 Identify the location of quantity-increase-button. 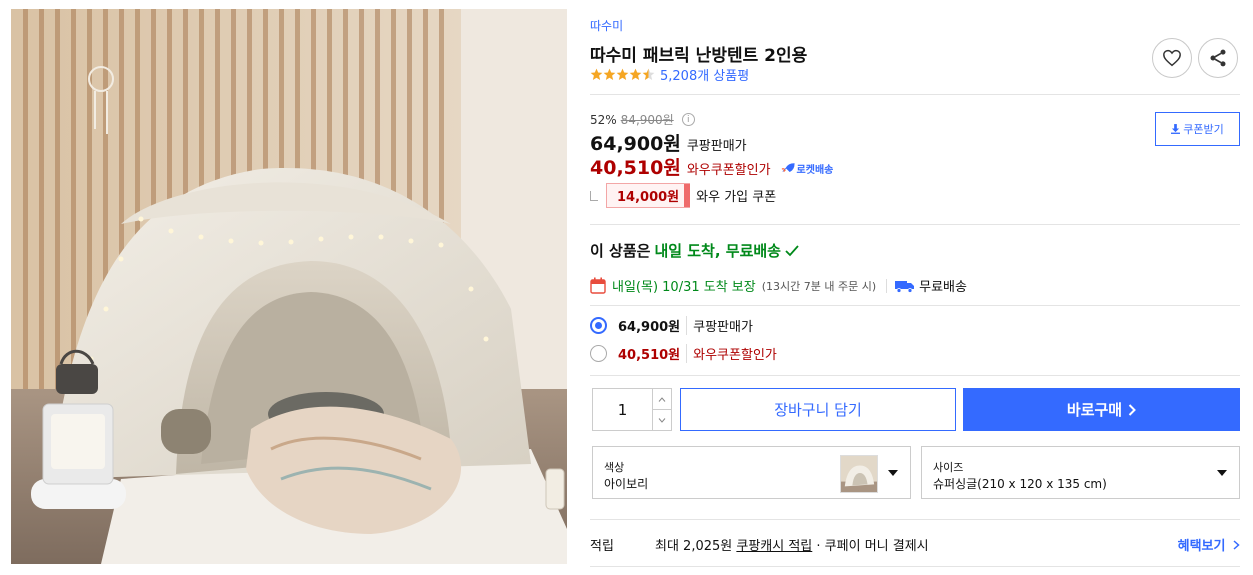
(662, 399).